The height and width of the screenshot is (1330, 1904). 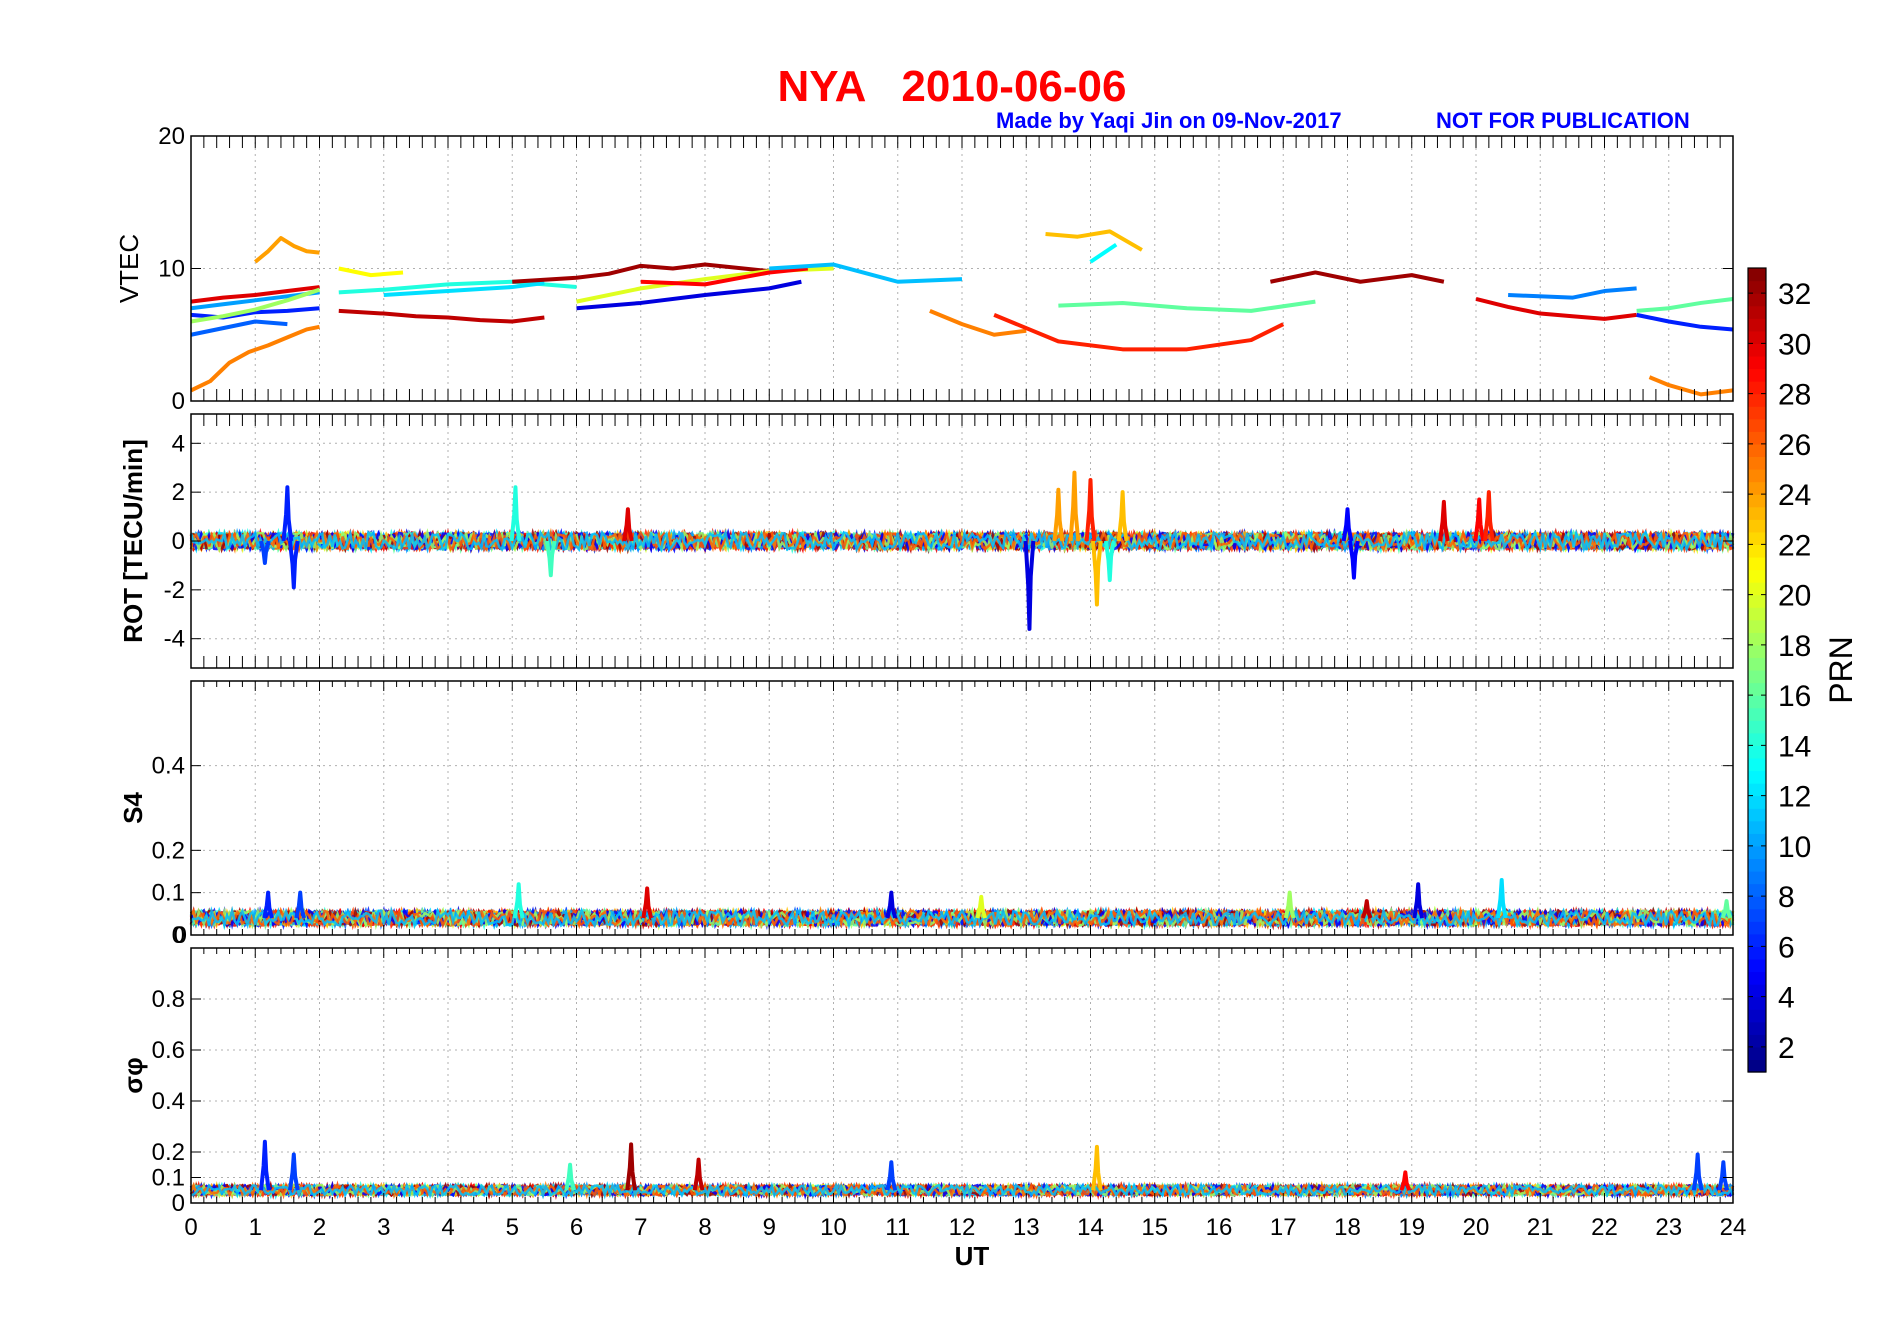 What do you see at coordinates (512, 1227) in the screenshot?
I see `x-tick-label: 5` at bounding box center [512, 1227].